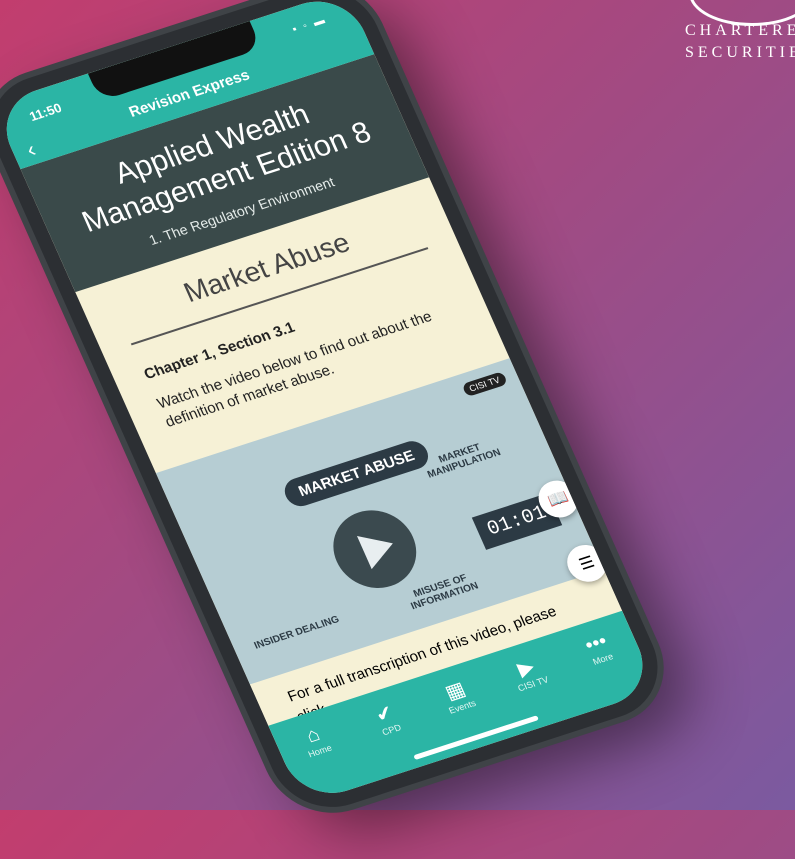 The image size is (795, 859). I want to click on tab-more: ••• More, so click(598, 648).